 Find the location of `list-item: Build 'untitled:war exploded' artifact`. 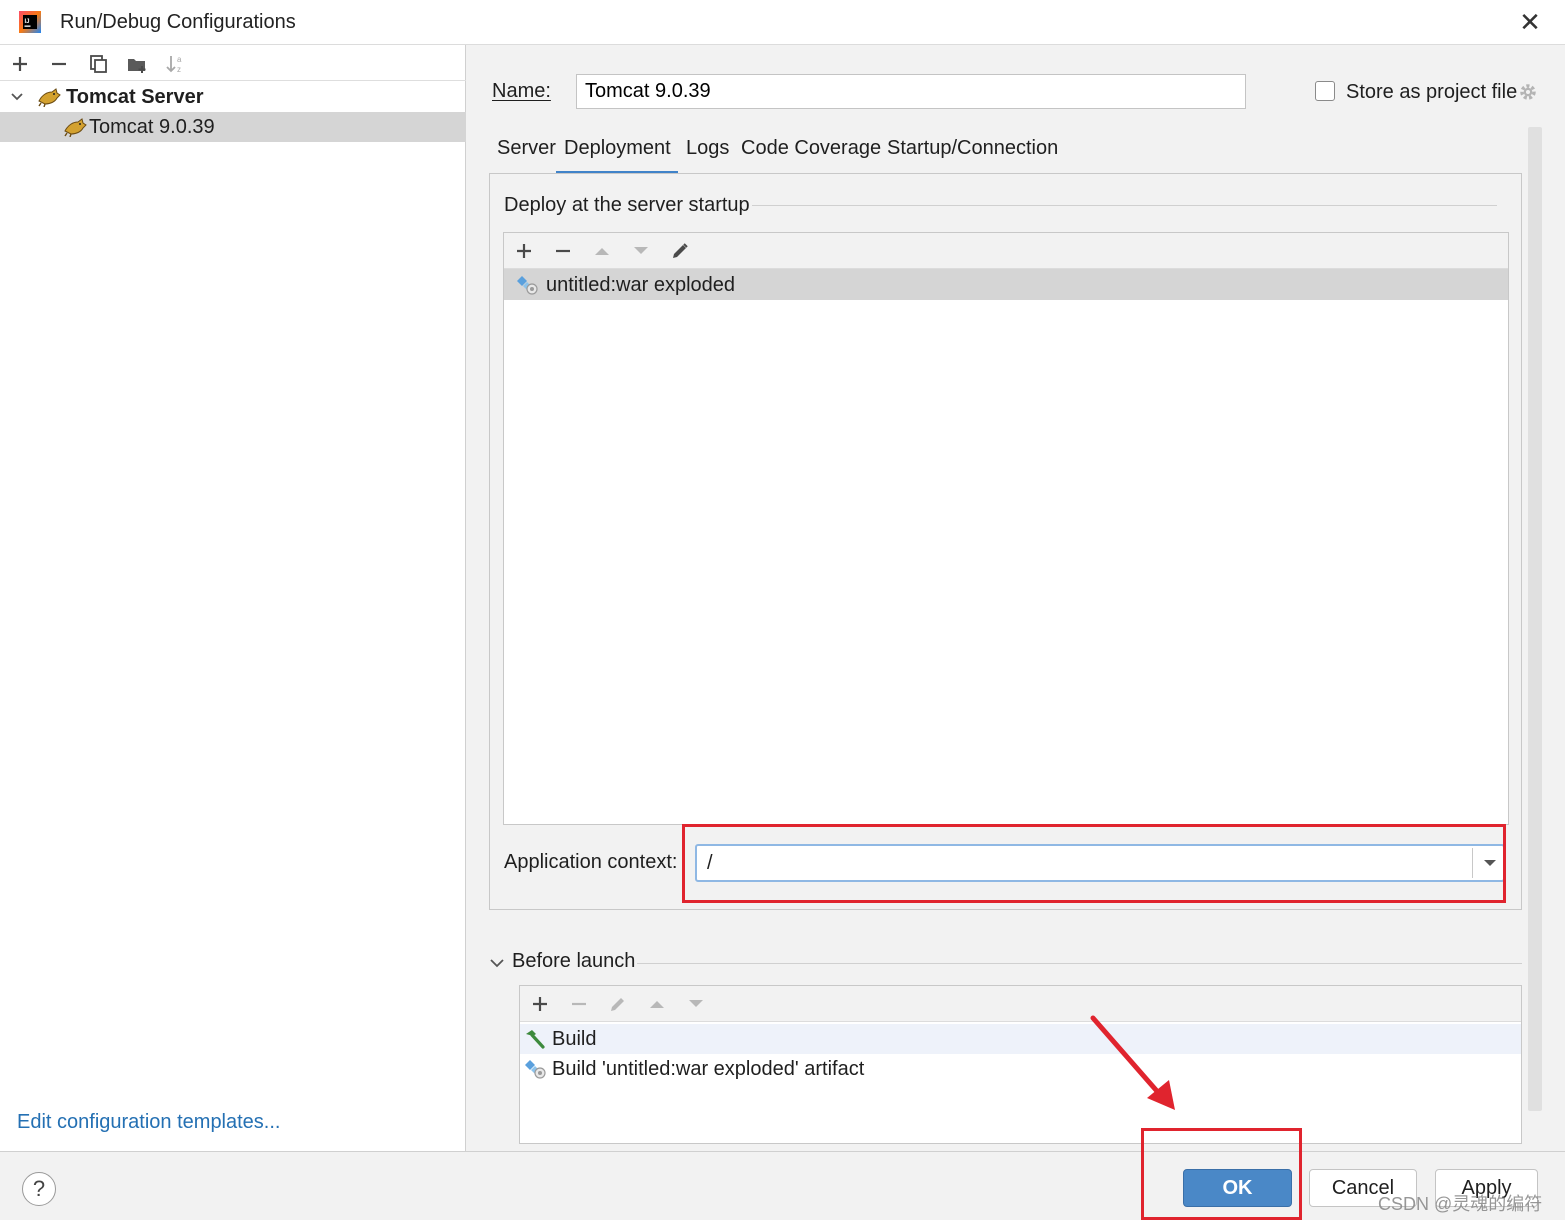

list-item: Build 'untitled:war exploded' artifact is located at coordinates (1020, 1069).